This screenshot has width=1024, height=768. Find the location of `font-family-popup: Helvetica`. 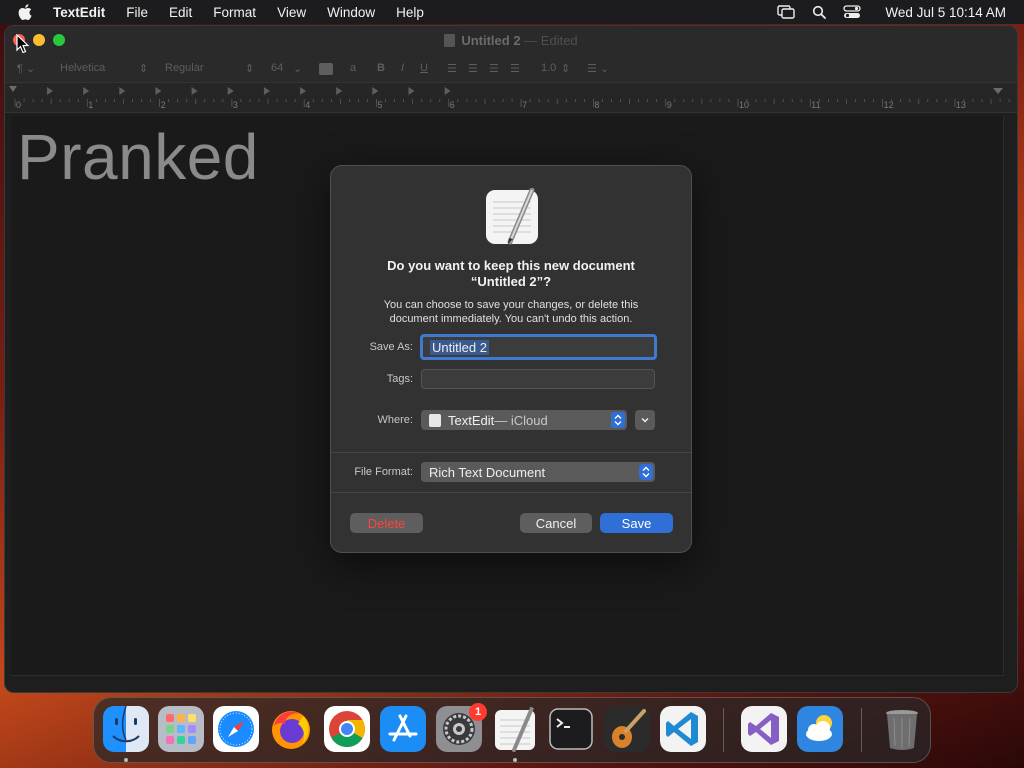

font-family-popup: Helvetica is located at coordinates (82, 68).